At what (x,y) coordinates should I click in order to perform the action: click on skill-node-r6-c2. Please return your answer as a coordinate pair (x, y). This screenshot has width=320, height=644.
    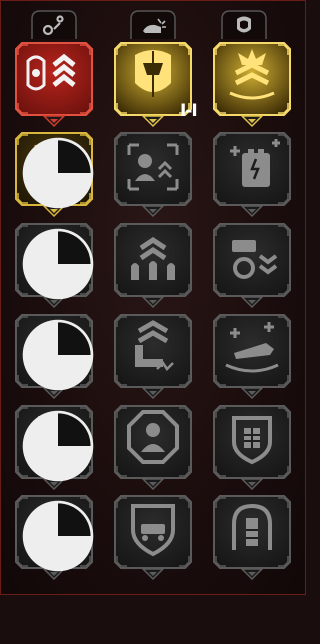
    Looking at the image, I should click on (153, 537).